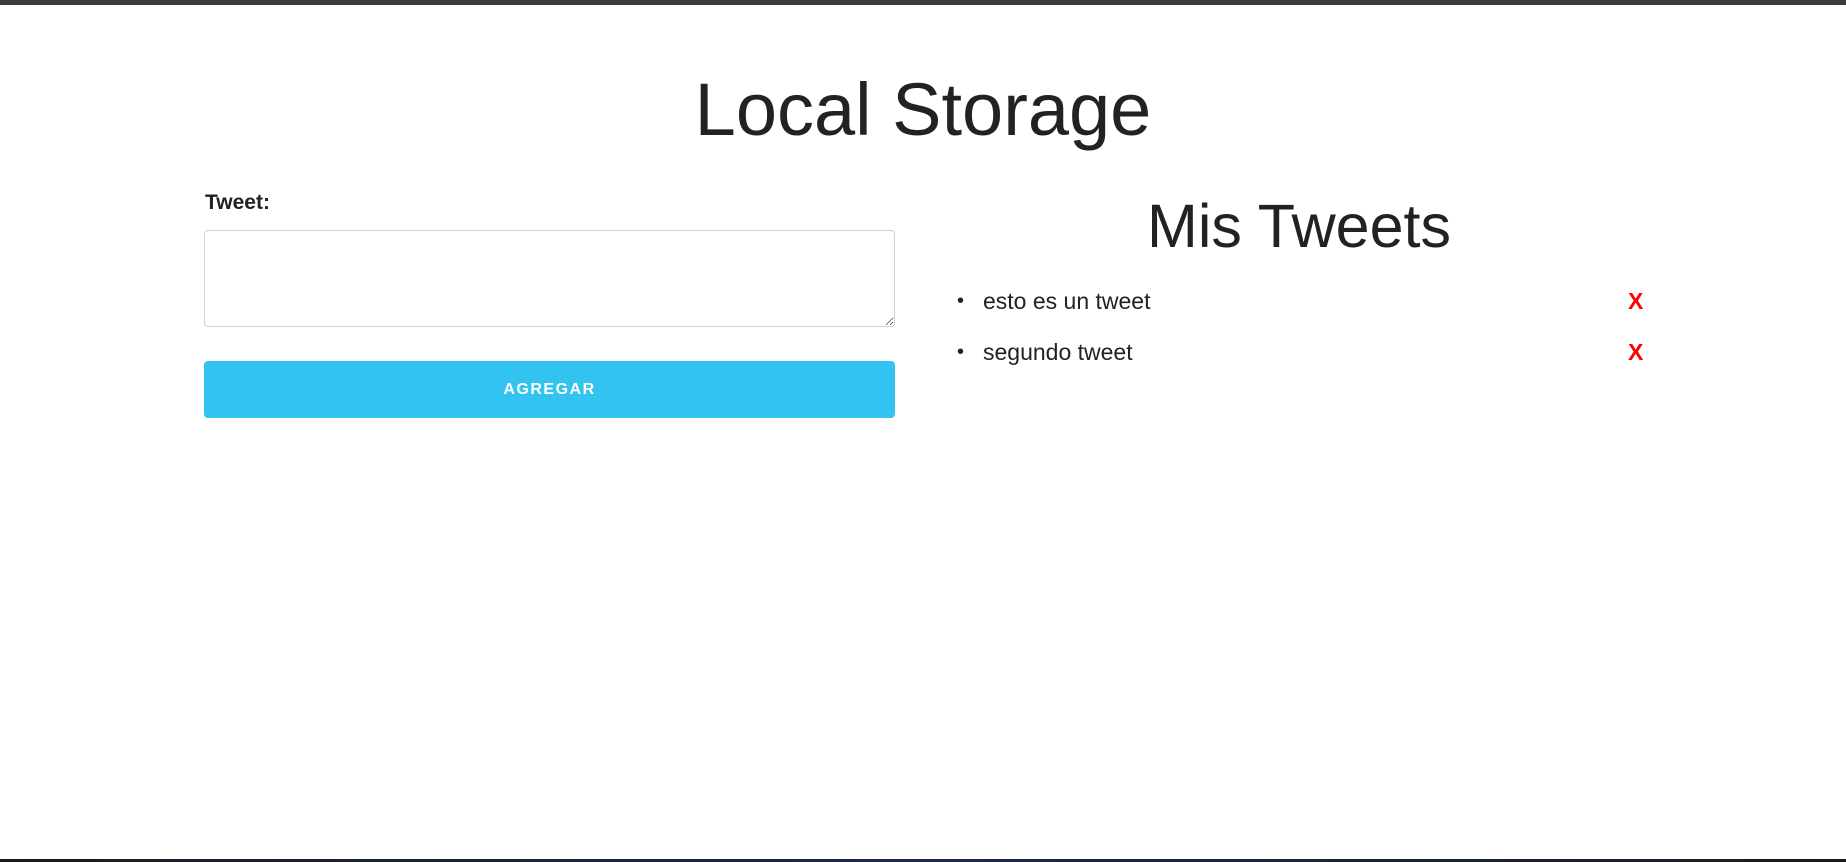 This screenshot has width=1846, height=862. What do you see at coordinates (923, 2) in the screenshot?
I see `window-top-border` at bounding box center [923, 2].